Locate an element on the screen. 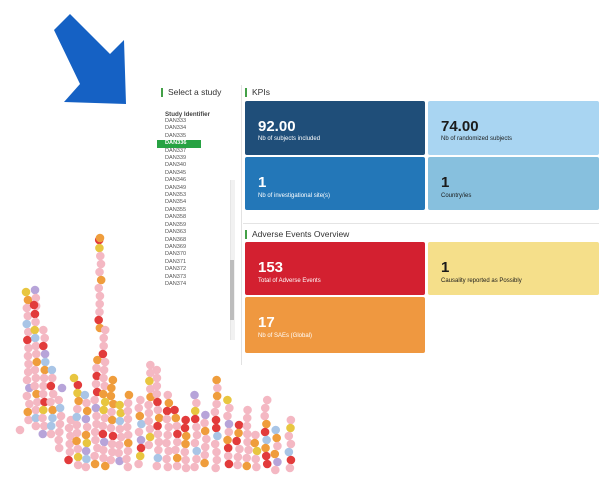 The image size is (599, 494). study-item: DAN345 is located at coordinates (179, 173).